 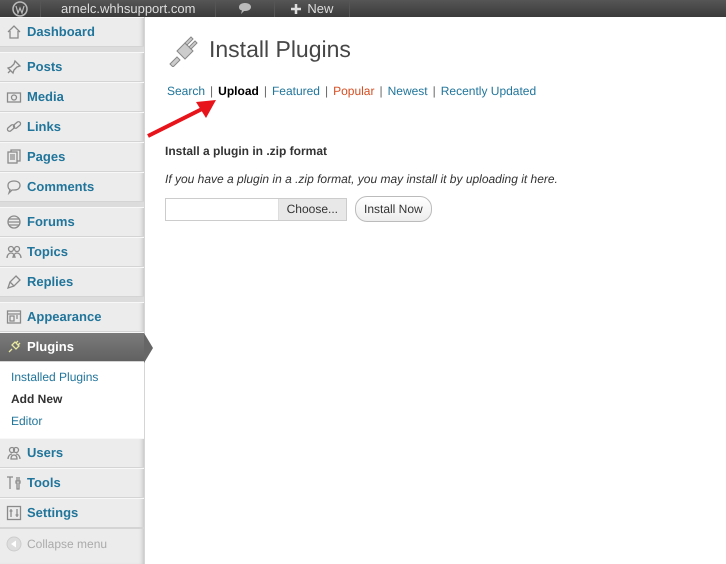 I want to click on globe-icon, so click(x=14, y=222).